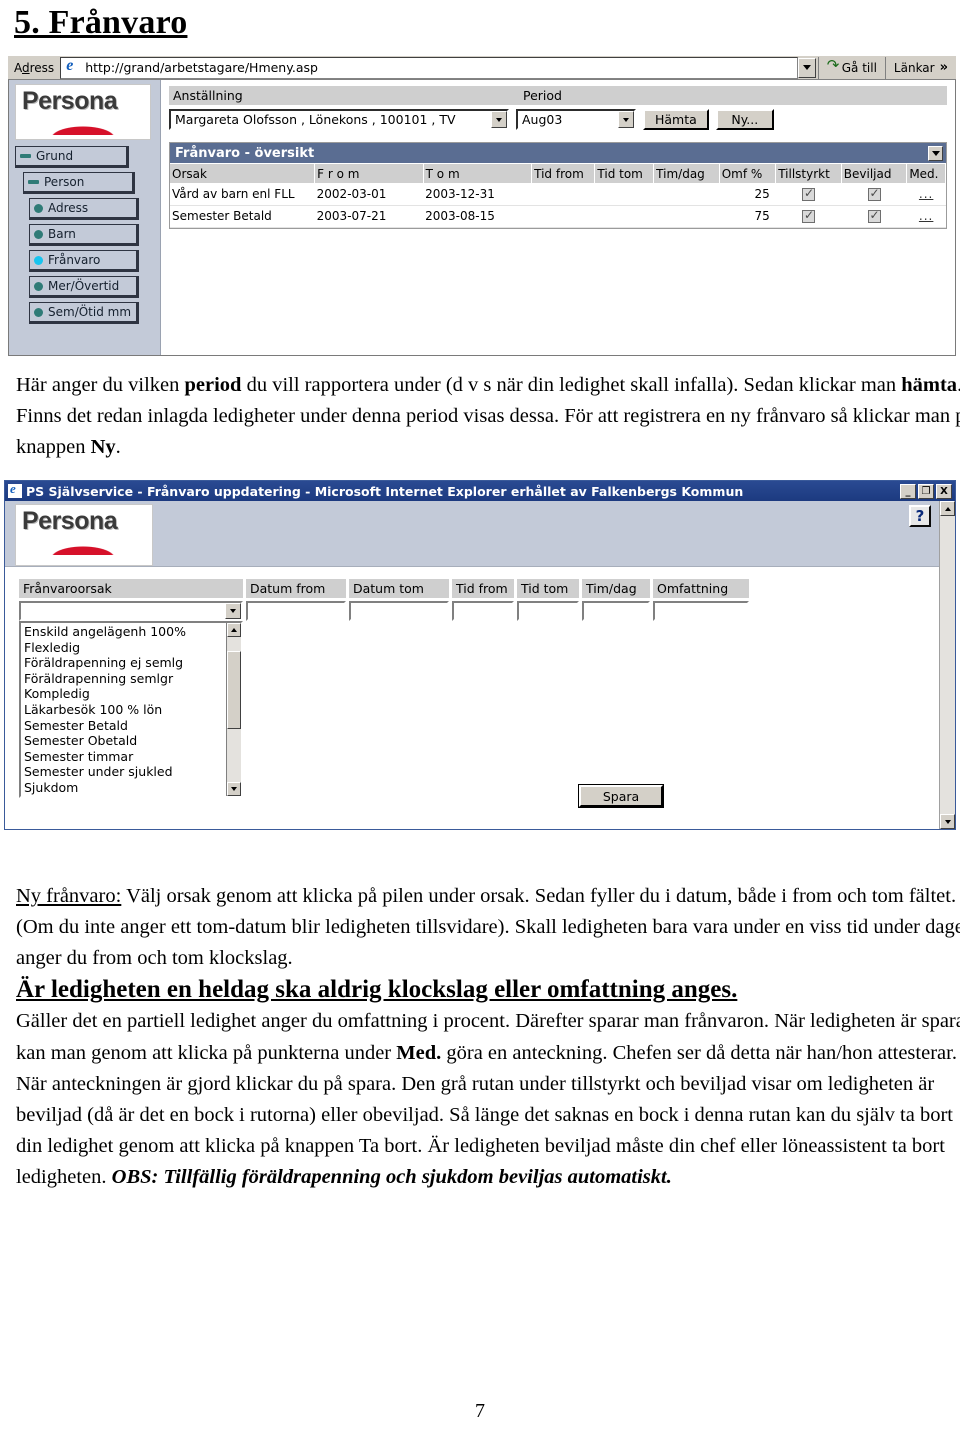 This screenshot has height=1452, width=960. I want to click on links-button: Länkar », so click(920, 67).